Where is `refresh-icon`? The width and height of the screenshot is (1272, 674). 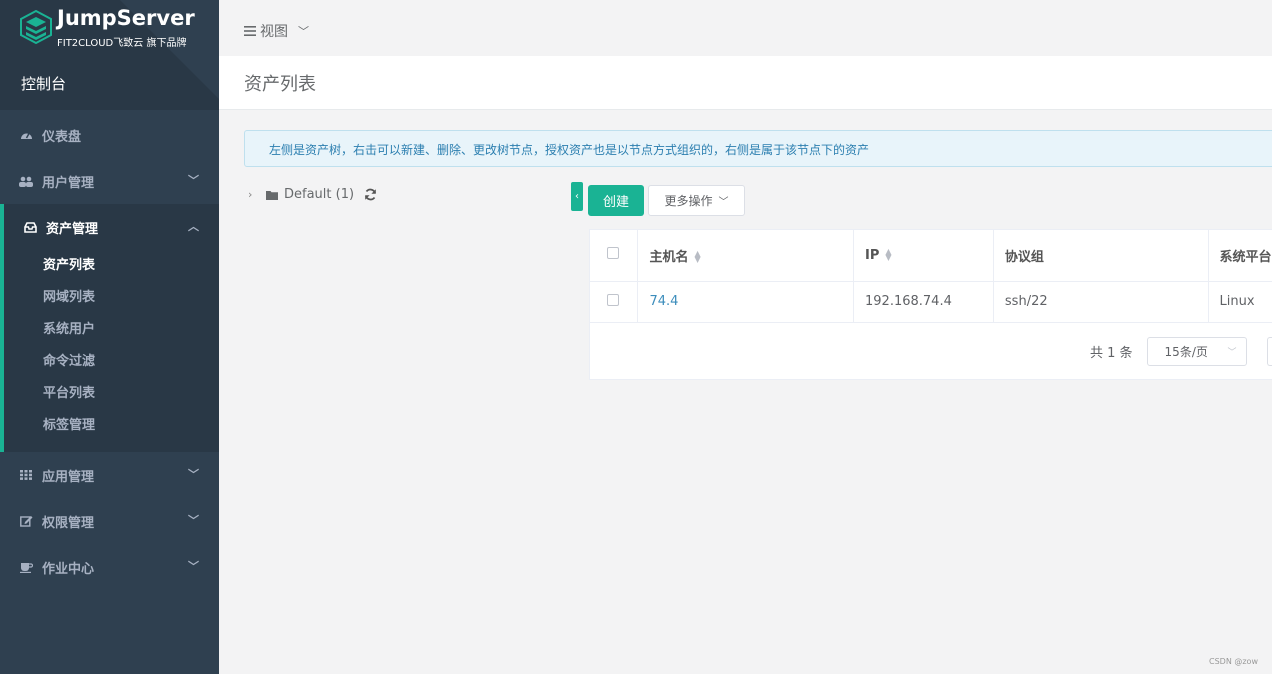 refresh-icon is located at coordinates (370, 194).